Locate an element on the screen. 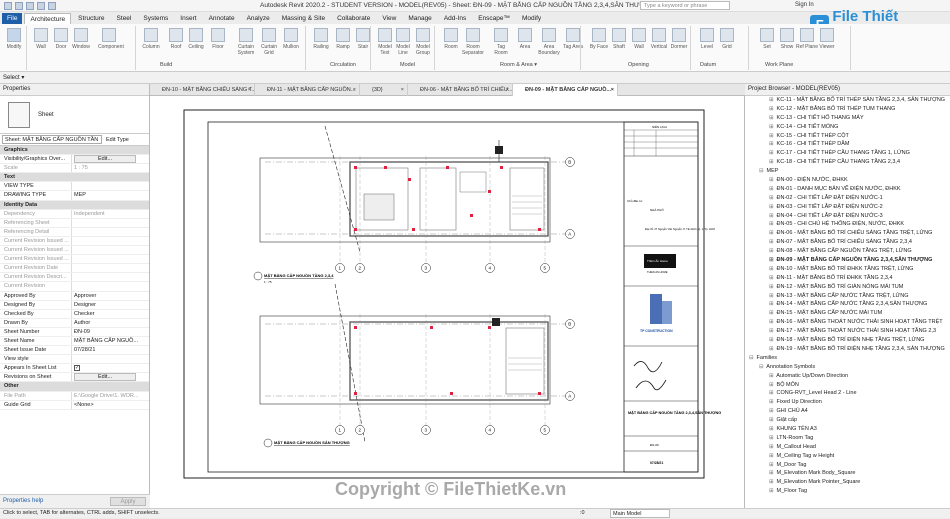  select-dropdown: Select ▾ is located at coordinates (13, 77).